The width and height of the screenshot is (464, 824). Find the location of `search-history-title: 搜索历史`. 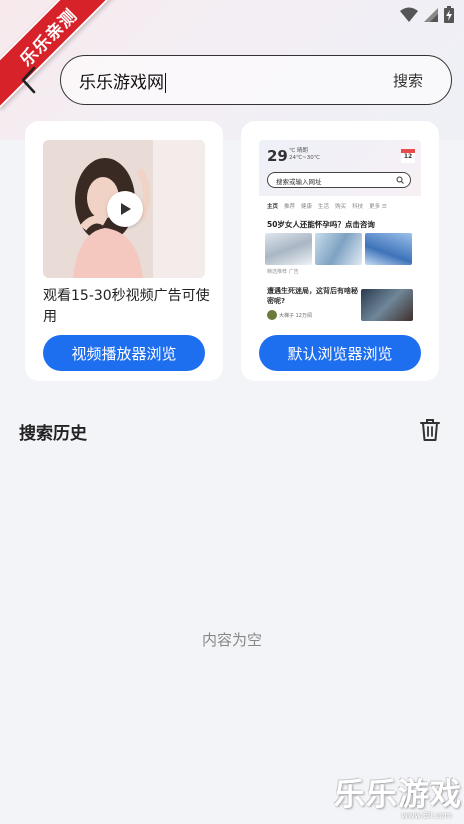

search-history-title: 搜索历史 is located at coordinates (53, 434).